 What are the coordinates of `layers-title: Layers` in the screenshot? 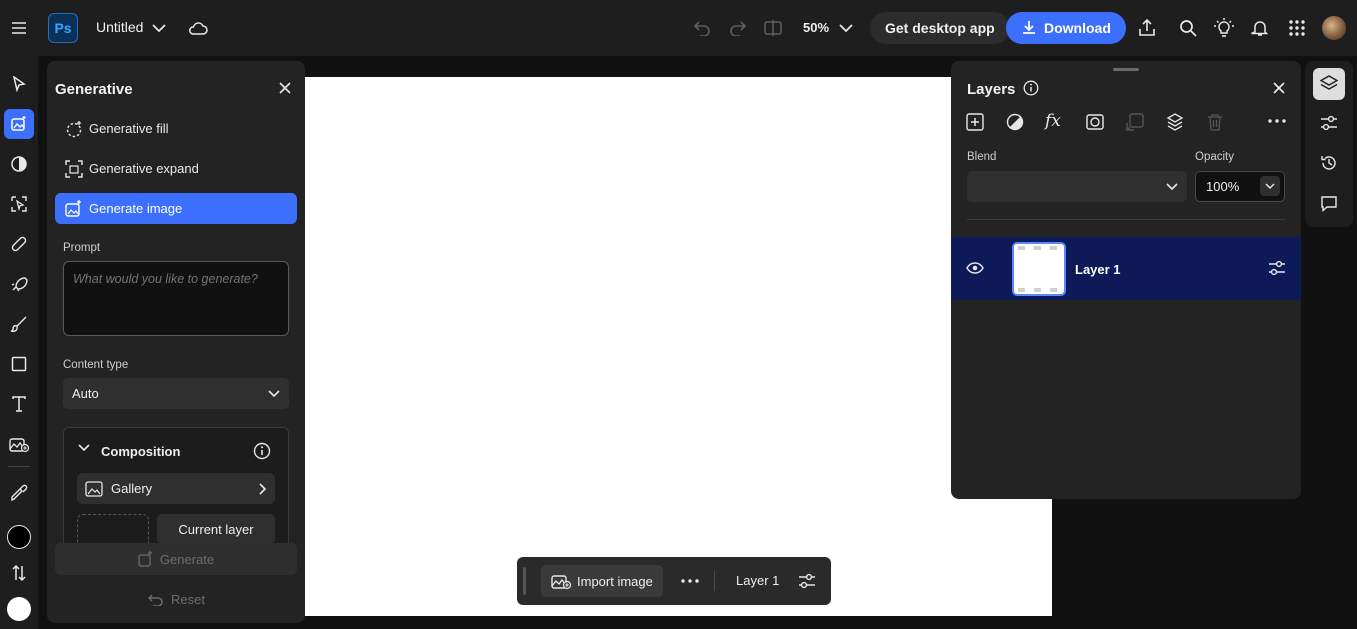 It's located at (991, 89).